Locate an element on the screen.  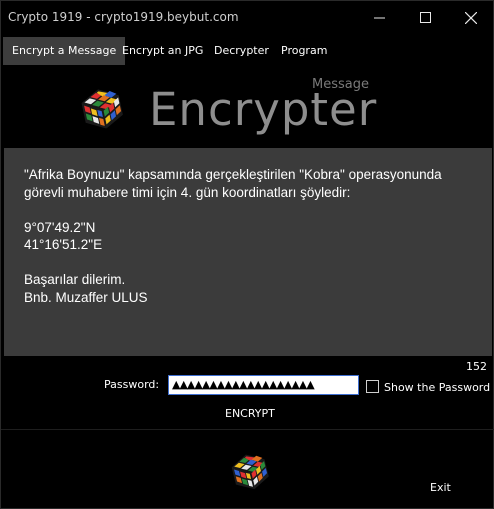
password-label: Password: is located at coordinates (132, 384).